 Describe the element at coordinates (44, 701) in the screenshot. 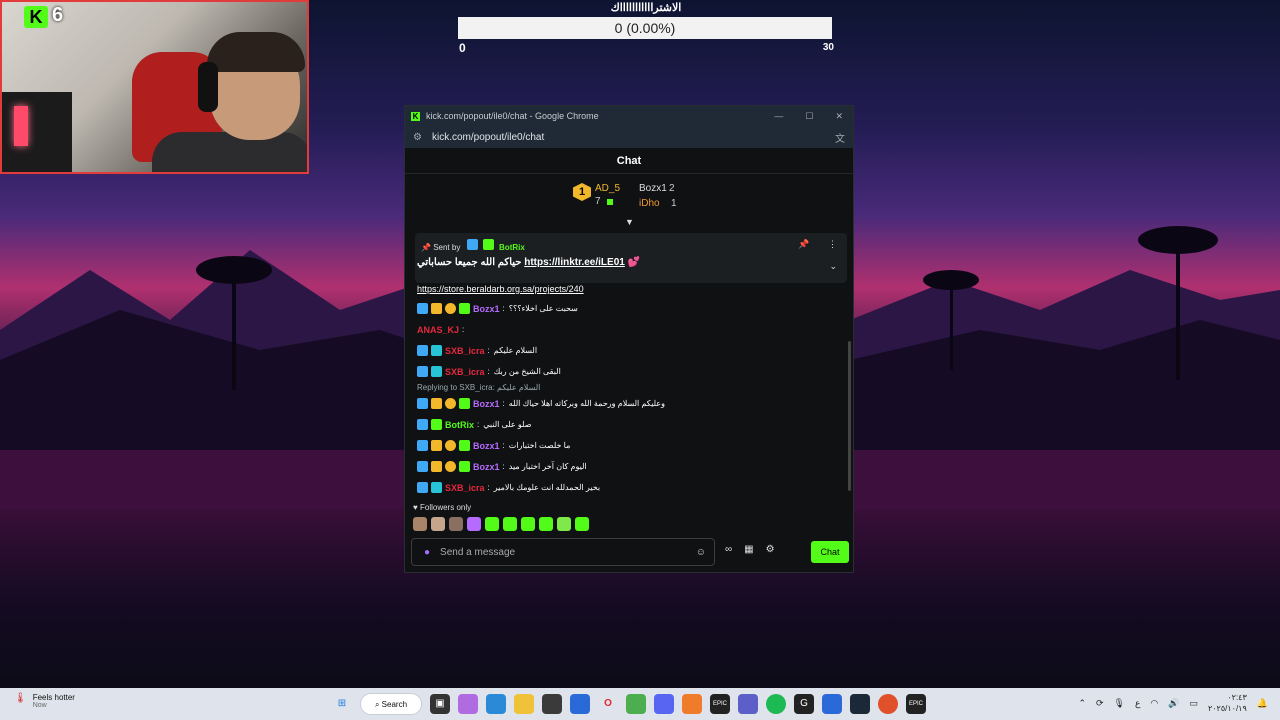

I see `weather-widget: 🌡 Feels hotter Now` at that location.